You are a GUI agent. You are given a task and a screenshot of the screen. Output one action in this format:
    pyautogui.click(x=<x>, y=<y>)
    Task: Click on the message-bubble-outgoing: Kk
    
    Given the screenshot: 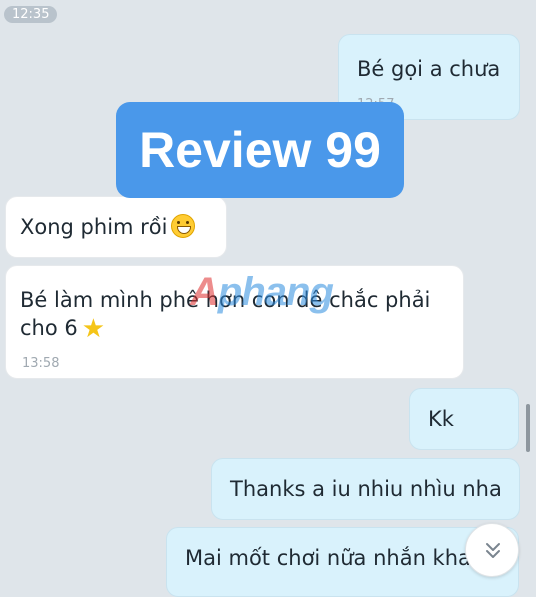 What is the action you would take?
    pyautogui.click(x=464, y=419)
    